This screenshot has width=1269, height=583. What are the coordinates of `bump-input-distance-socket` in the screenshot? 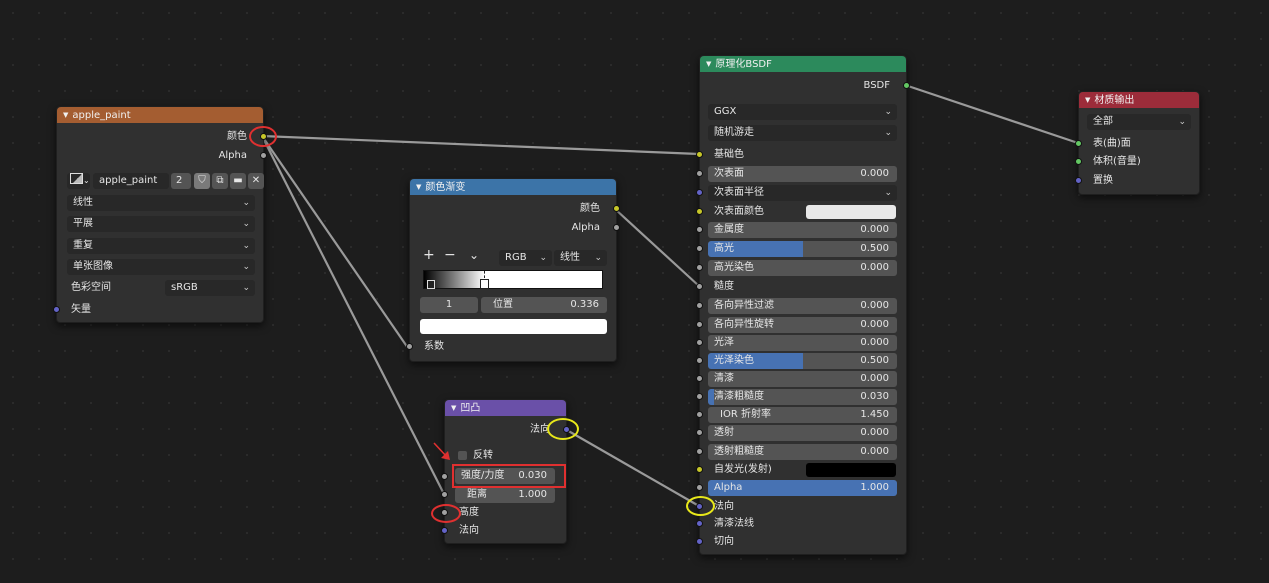 It's located at (444, 494).